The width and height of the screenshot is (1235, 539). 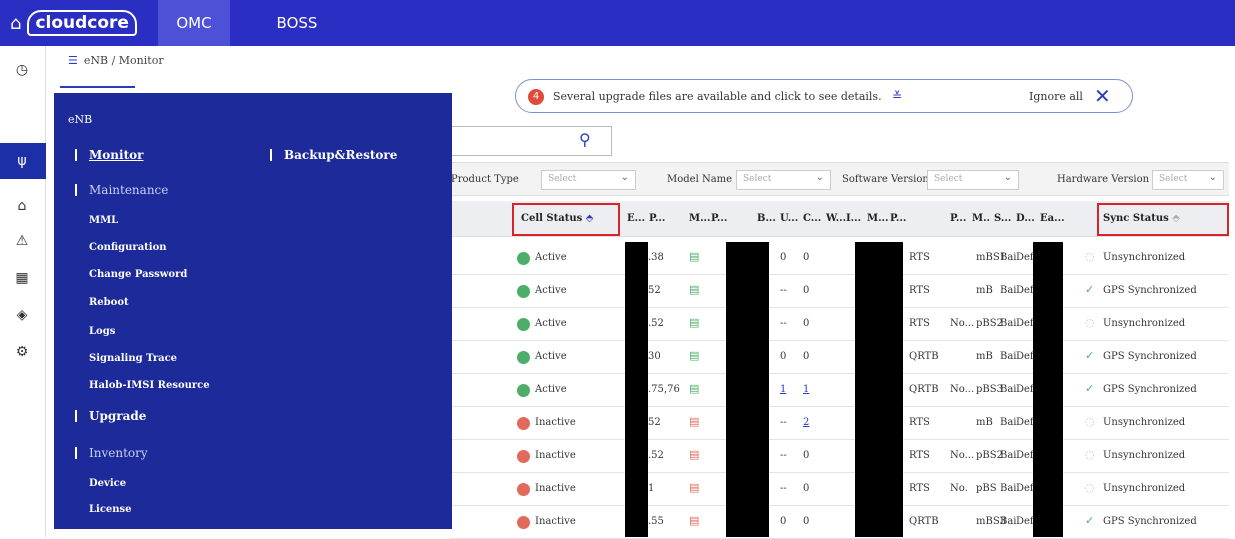 I want to click on menu-toggle-icon: ☰, so click(x=73, y=60).